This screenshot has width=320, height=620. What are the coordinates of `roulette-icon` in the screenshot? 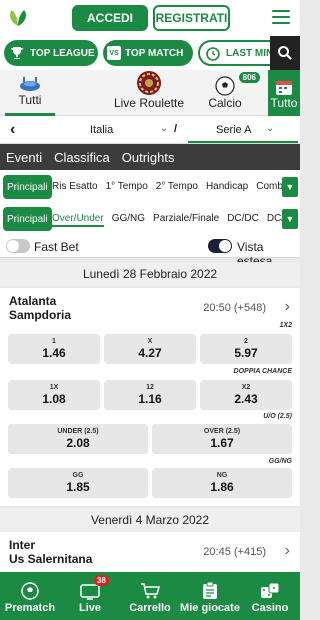 It's located at (149, 83).